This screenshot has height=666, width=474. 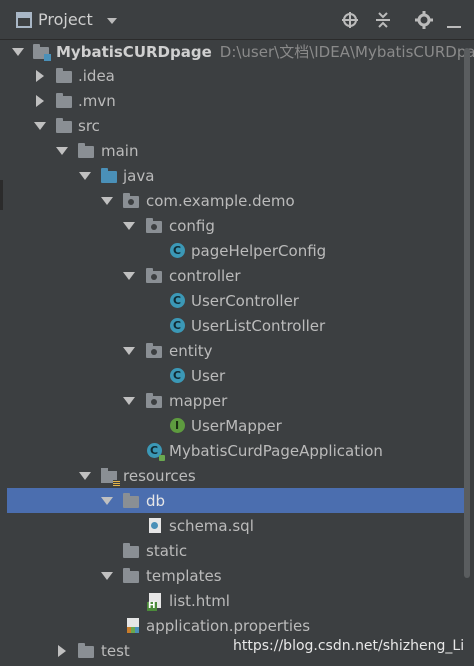 What do you see at coordinates (230, 550) in the screenshot?
I see `tree-row-static: static` at bounding box center [230, 550].